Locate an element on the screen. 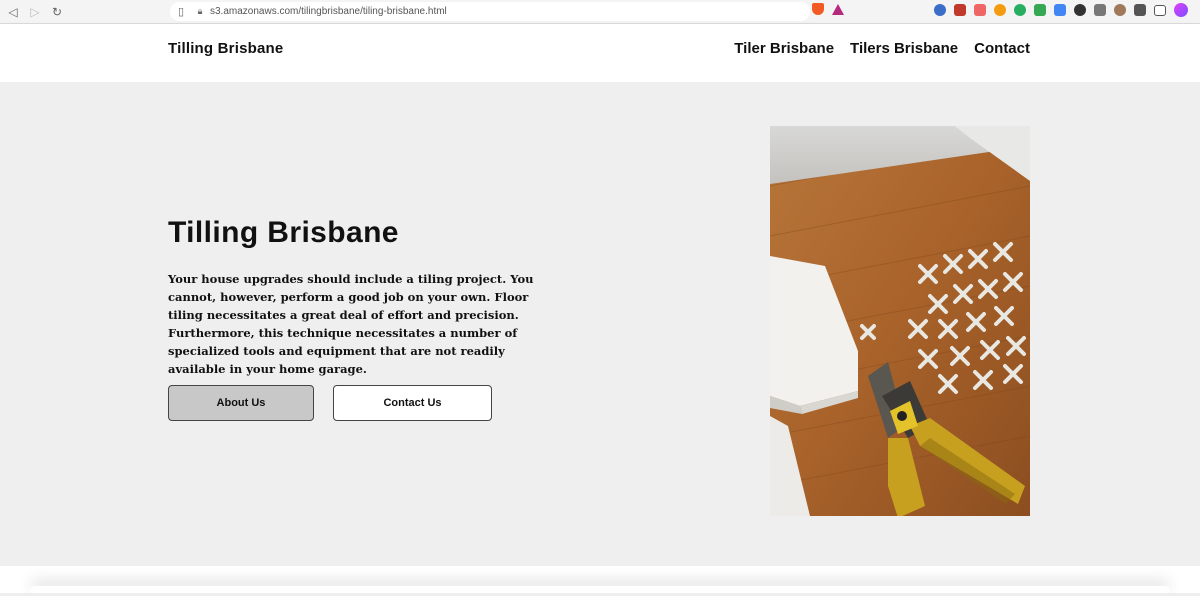 The height and width of the screenshot is (596, 1200). forward-icon: ▷ is located at coordinates (35, 12).